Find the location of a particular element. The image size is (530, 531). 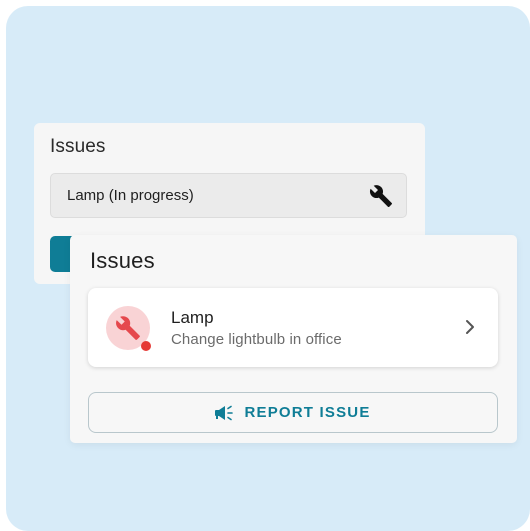

report-issue-button: REPORT ISSUE is located at coordinates (293, 412).